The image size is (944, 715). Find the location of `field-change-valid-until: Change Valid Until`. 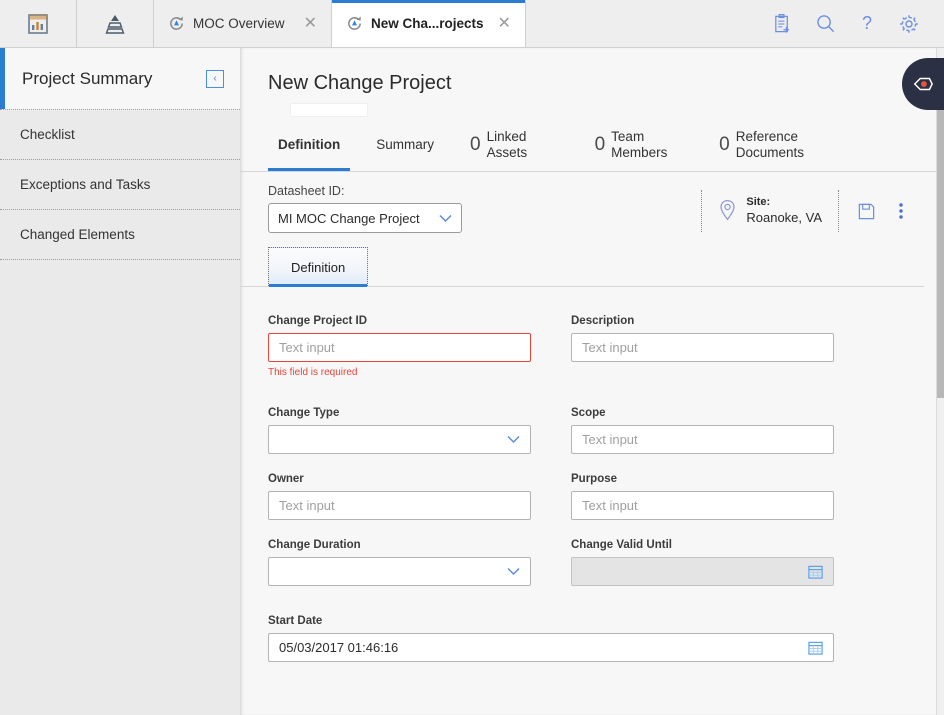

field-change-valid-until: Change Valid Until is located at coordinates (702, 562).